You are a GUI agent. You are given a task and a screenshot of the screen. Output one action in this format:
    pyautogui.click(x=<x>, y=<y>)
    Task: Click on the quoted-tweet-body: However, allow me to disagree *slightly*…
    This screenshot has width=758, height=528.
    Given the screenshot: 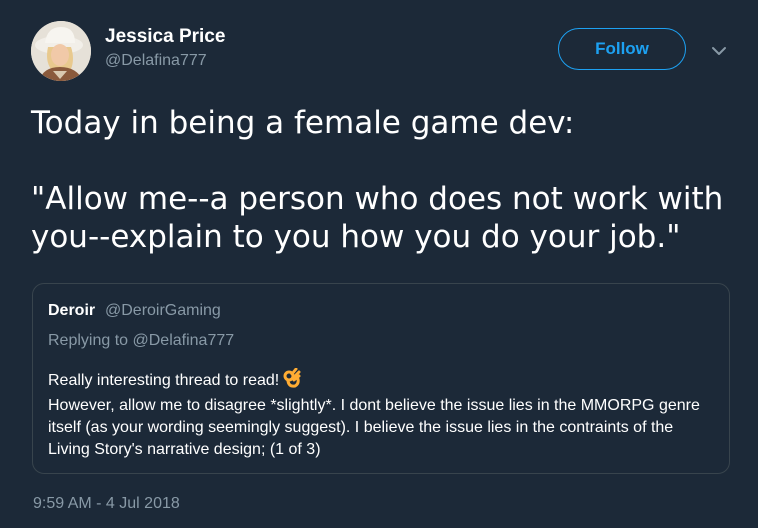 What is the action you would take?
    pyautogui.click(x=374, y=427)
    